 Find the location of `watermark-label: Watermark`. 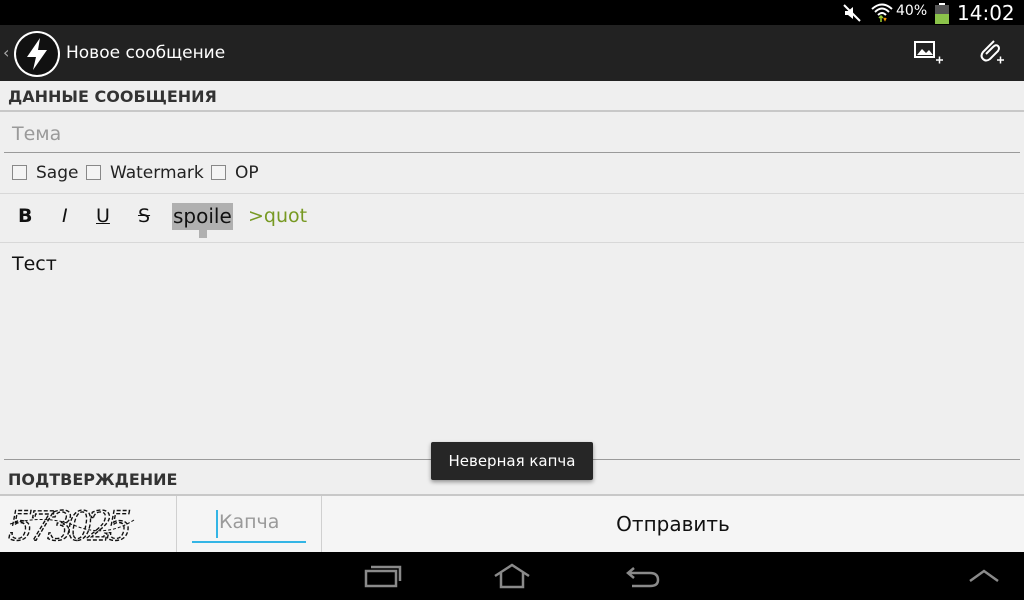

watermark-label: Watermark is located at coordinates (157, 173).